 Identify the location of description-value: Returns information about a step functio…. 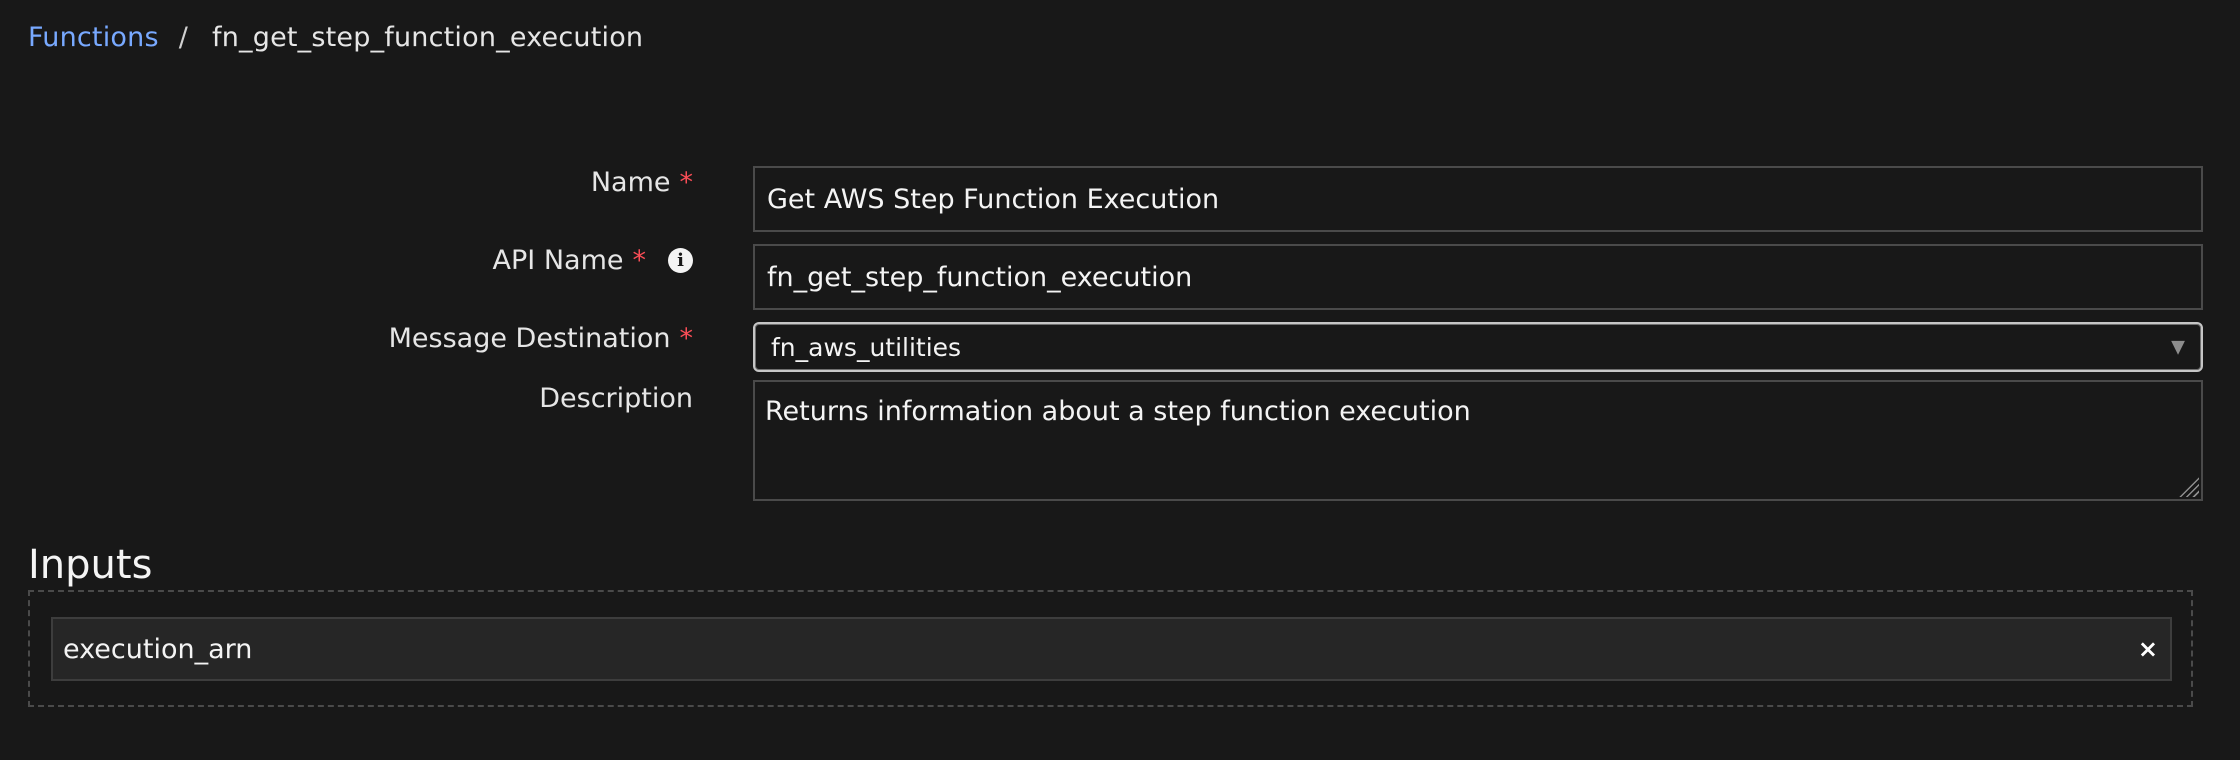
(1118, 411).